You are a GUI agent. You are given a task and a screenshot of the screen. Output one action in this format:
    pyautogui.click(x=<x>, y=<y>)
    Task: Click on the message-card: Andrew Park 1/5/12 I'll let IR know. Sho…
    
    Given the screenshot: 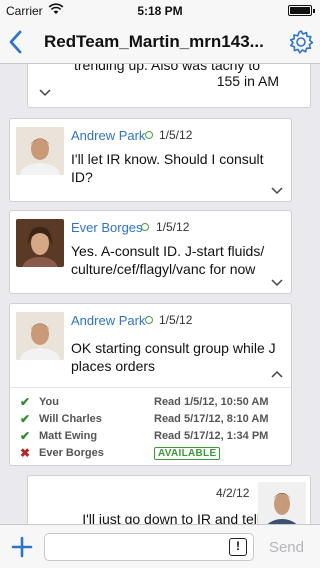 What is the action you would take?
    pyautogui.click(x=150, y=160)
    